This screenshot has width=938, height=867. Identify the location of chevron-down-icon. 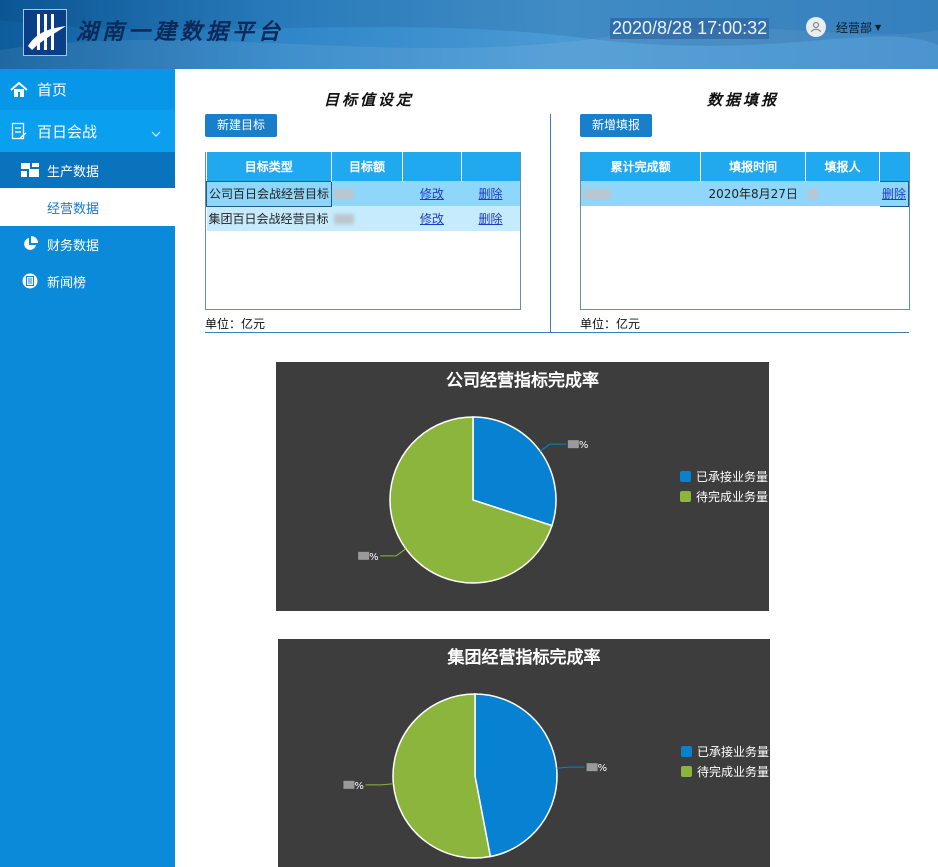
(156, 133).